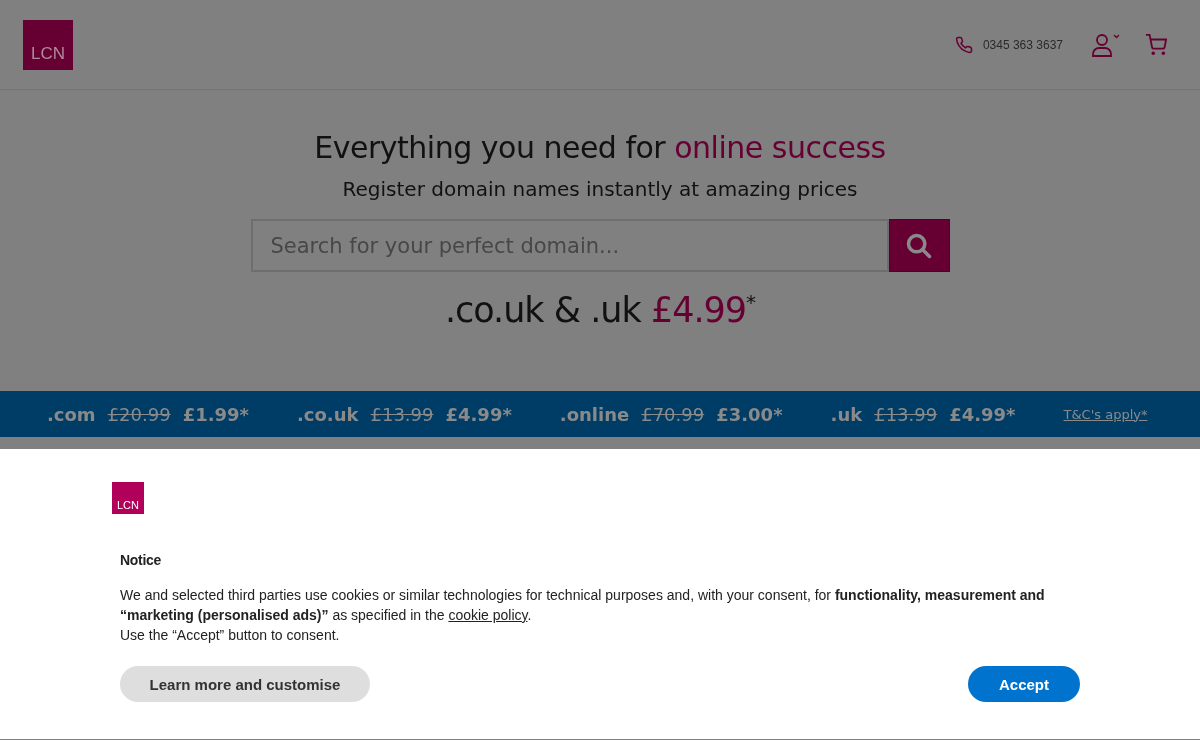 The height and width of the screenshot is (740, 1200). Describe the element at coordinates (583, 605) in the screenshot. I see `notice-text: We and selected third parties use cookies or similar technologies for technical purposes and, with your consent, for functionality, measurement and “marketing (personalised ads)” as specified in the cookie policy.` at that location.